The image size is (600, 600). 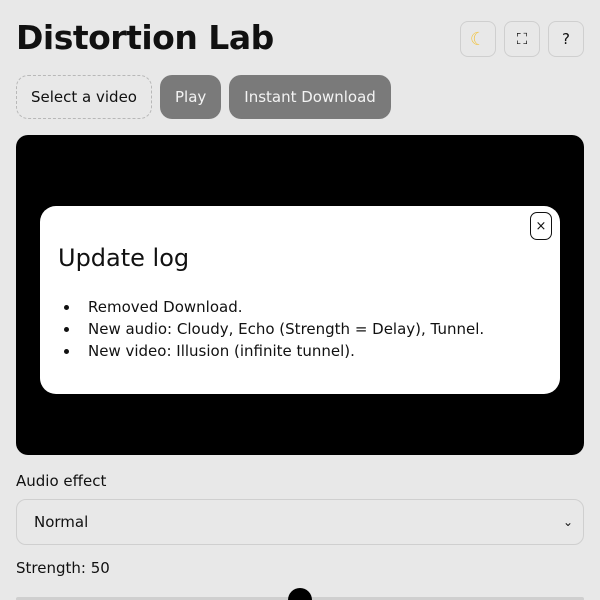 What do you see at coordinates (190, 97) in the screenshot?
I see `play-button: Play` at bounding box center [190, 97].